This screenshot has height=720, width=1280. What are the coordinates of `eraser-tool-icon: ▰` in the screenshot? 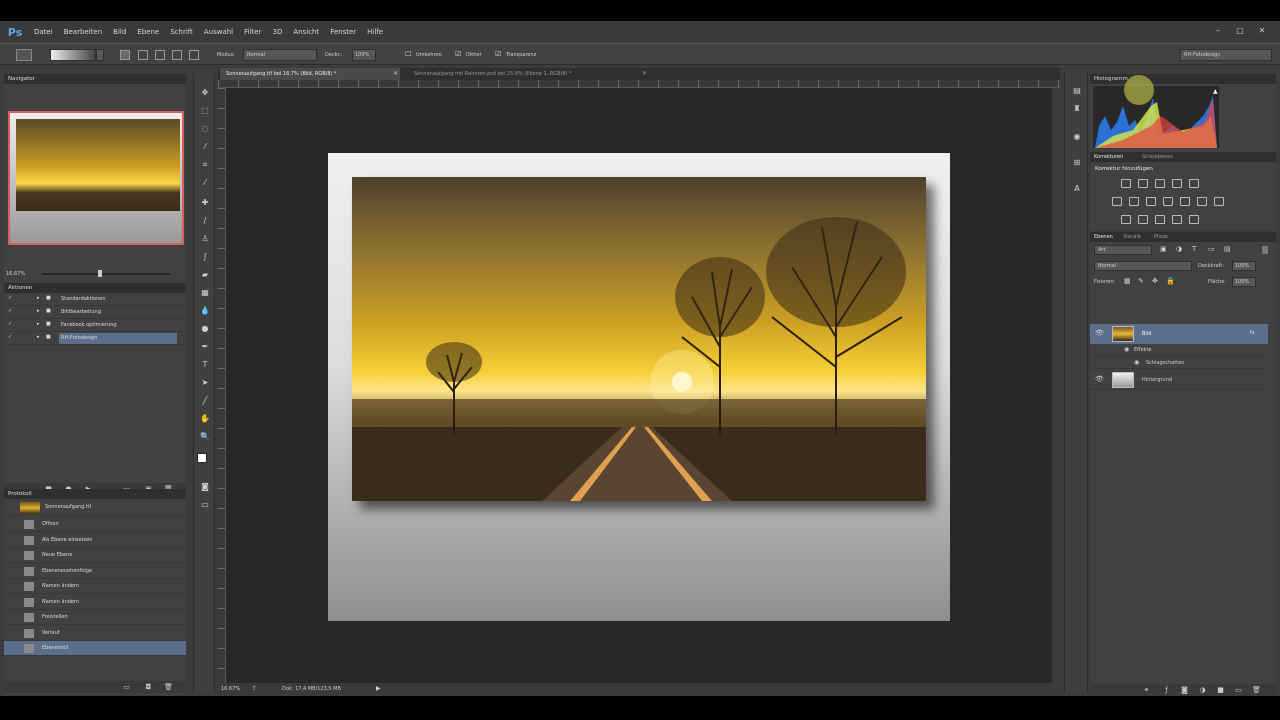 It's located at (205, 275).